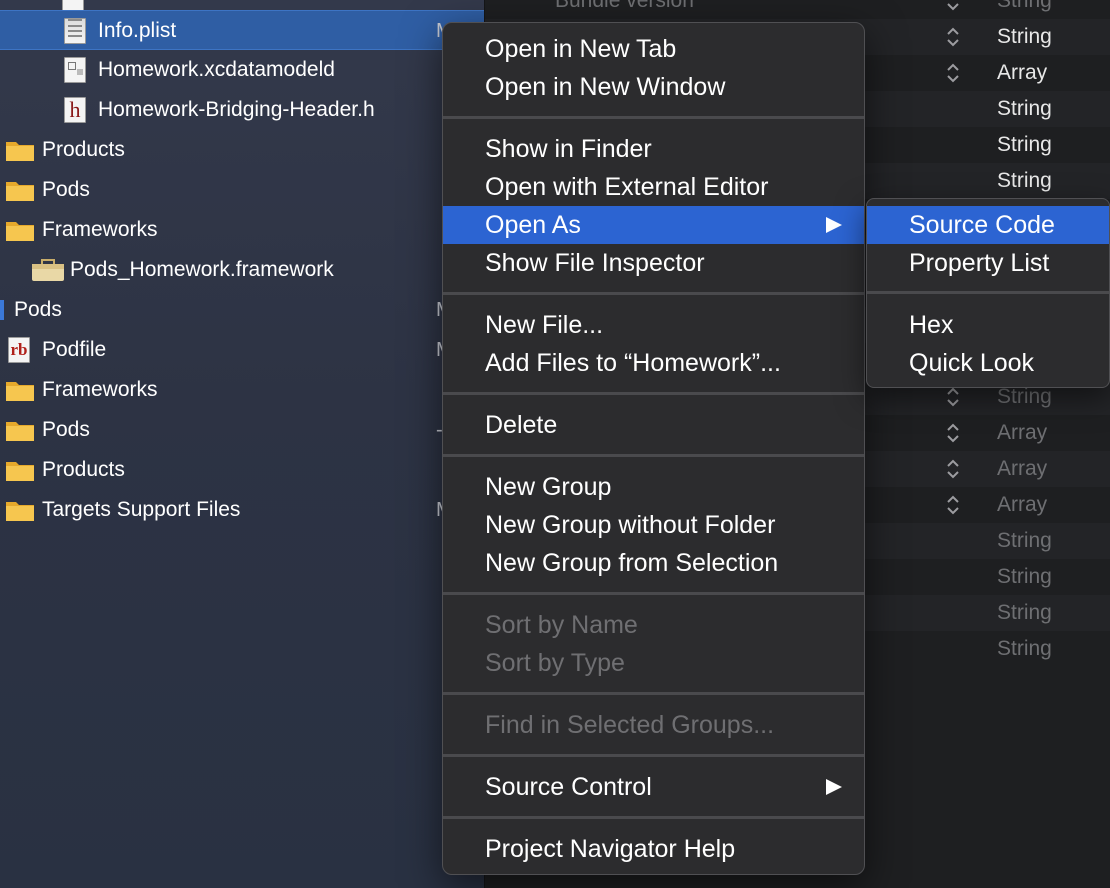 The height and width of the screenshot is (888, 1110). What do you see at coordinates (548, 487) in the screenshot?
I see `menu-item-label: New Group` at bounding box center [548, 487].